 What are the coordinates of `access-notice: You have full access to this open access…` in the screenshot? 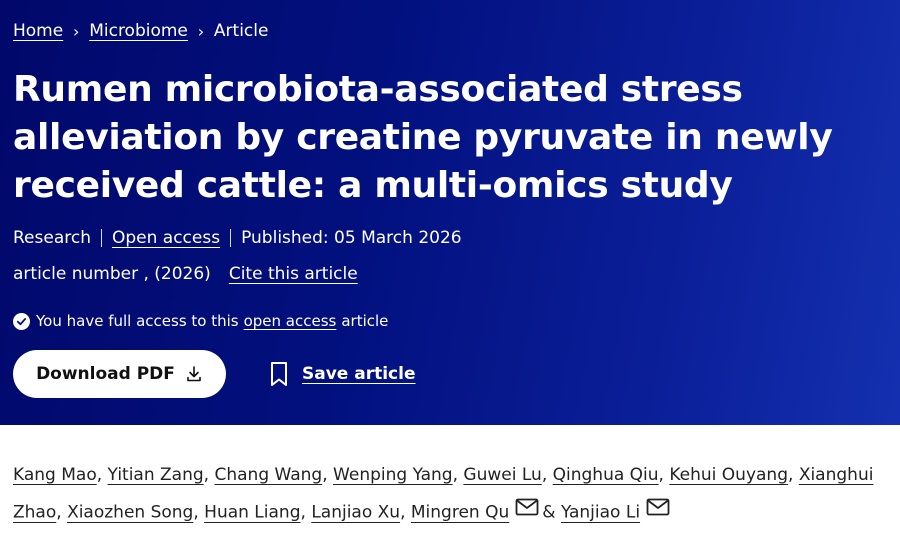 It's located at (200, 321).